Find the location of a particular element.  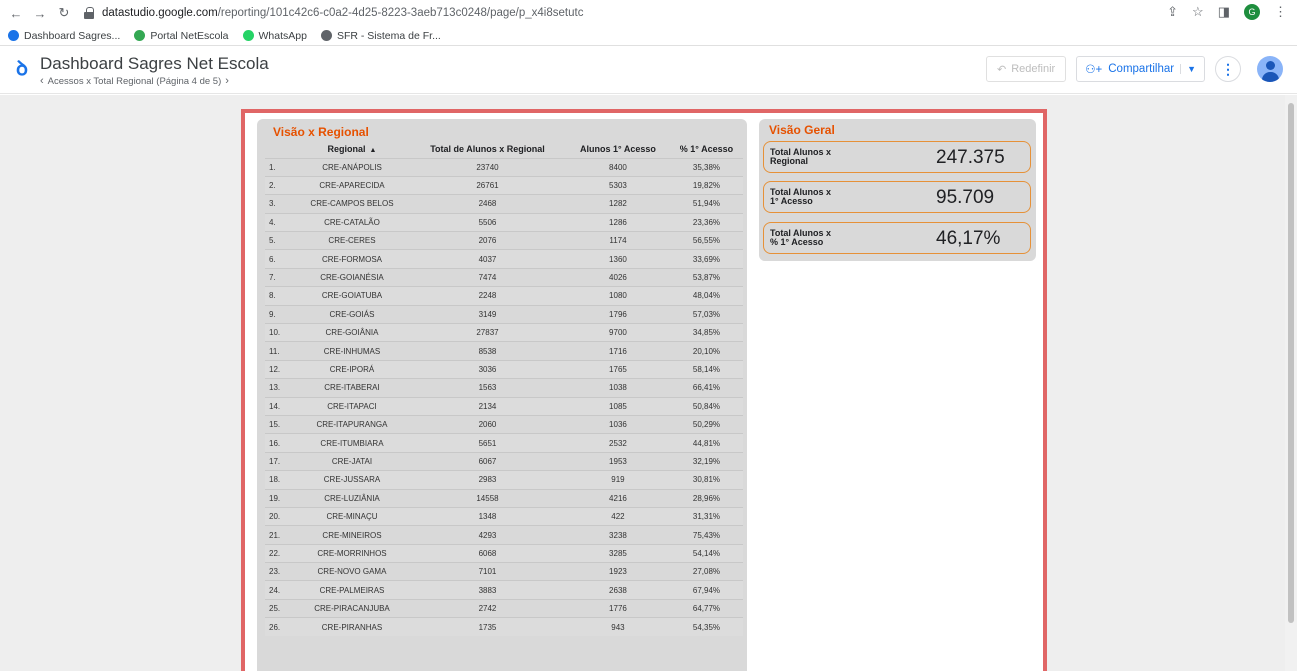

column-header-percent: % 1° Acesso is located at coordinates (706, 149).